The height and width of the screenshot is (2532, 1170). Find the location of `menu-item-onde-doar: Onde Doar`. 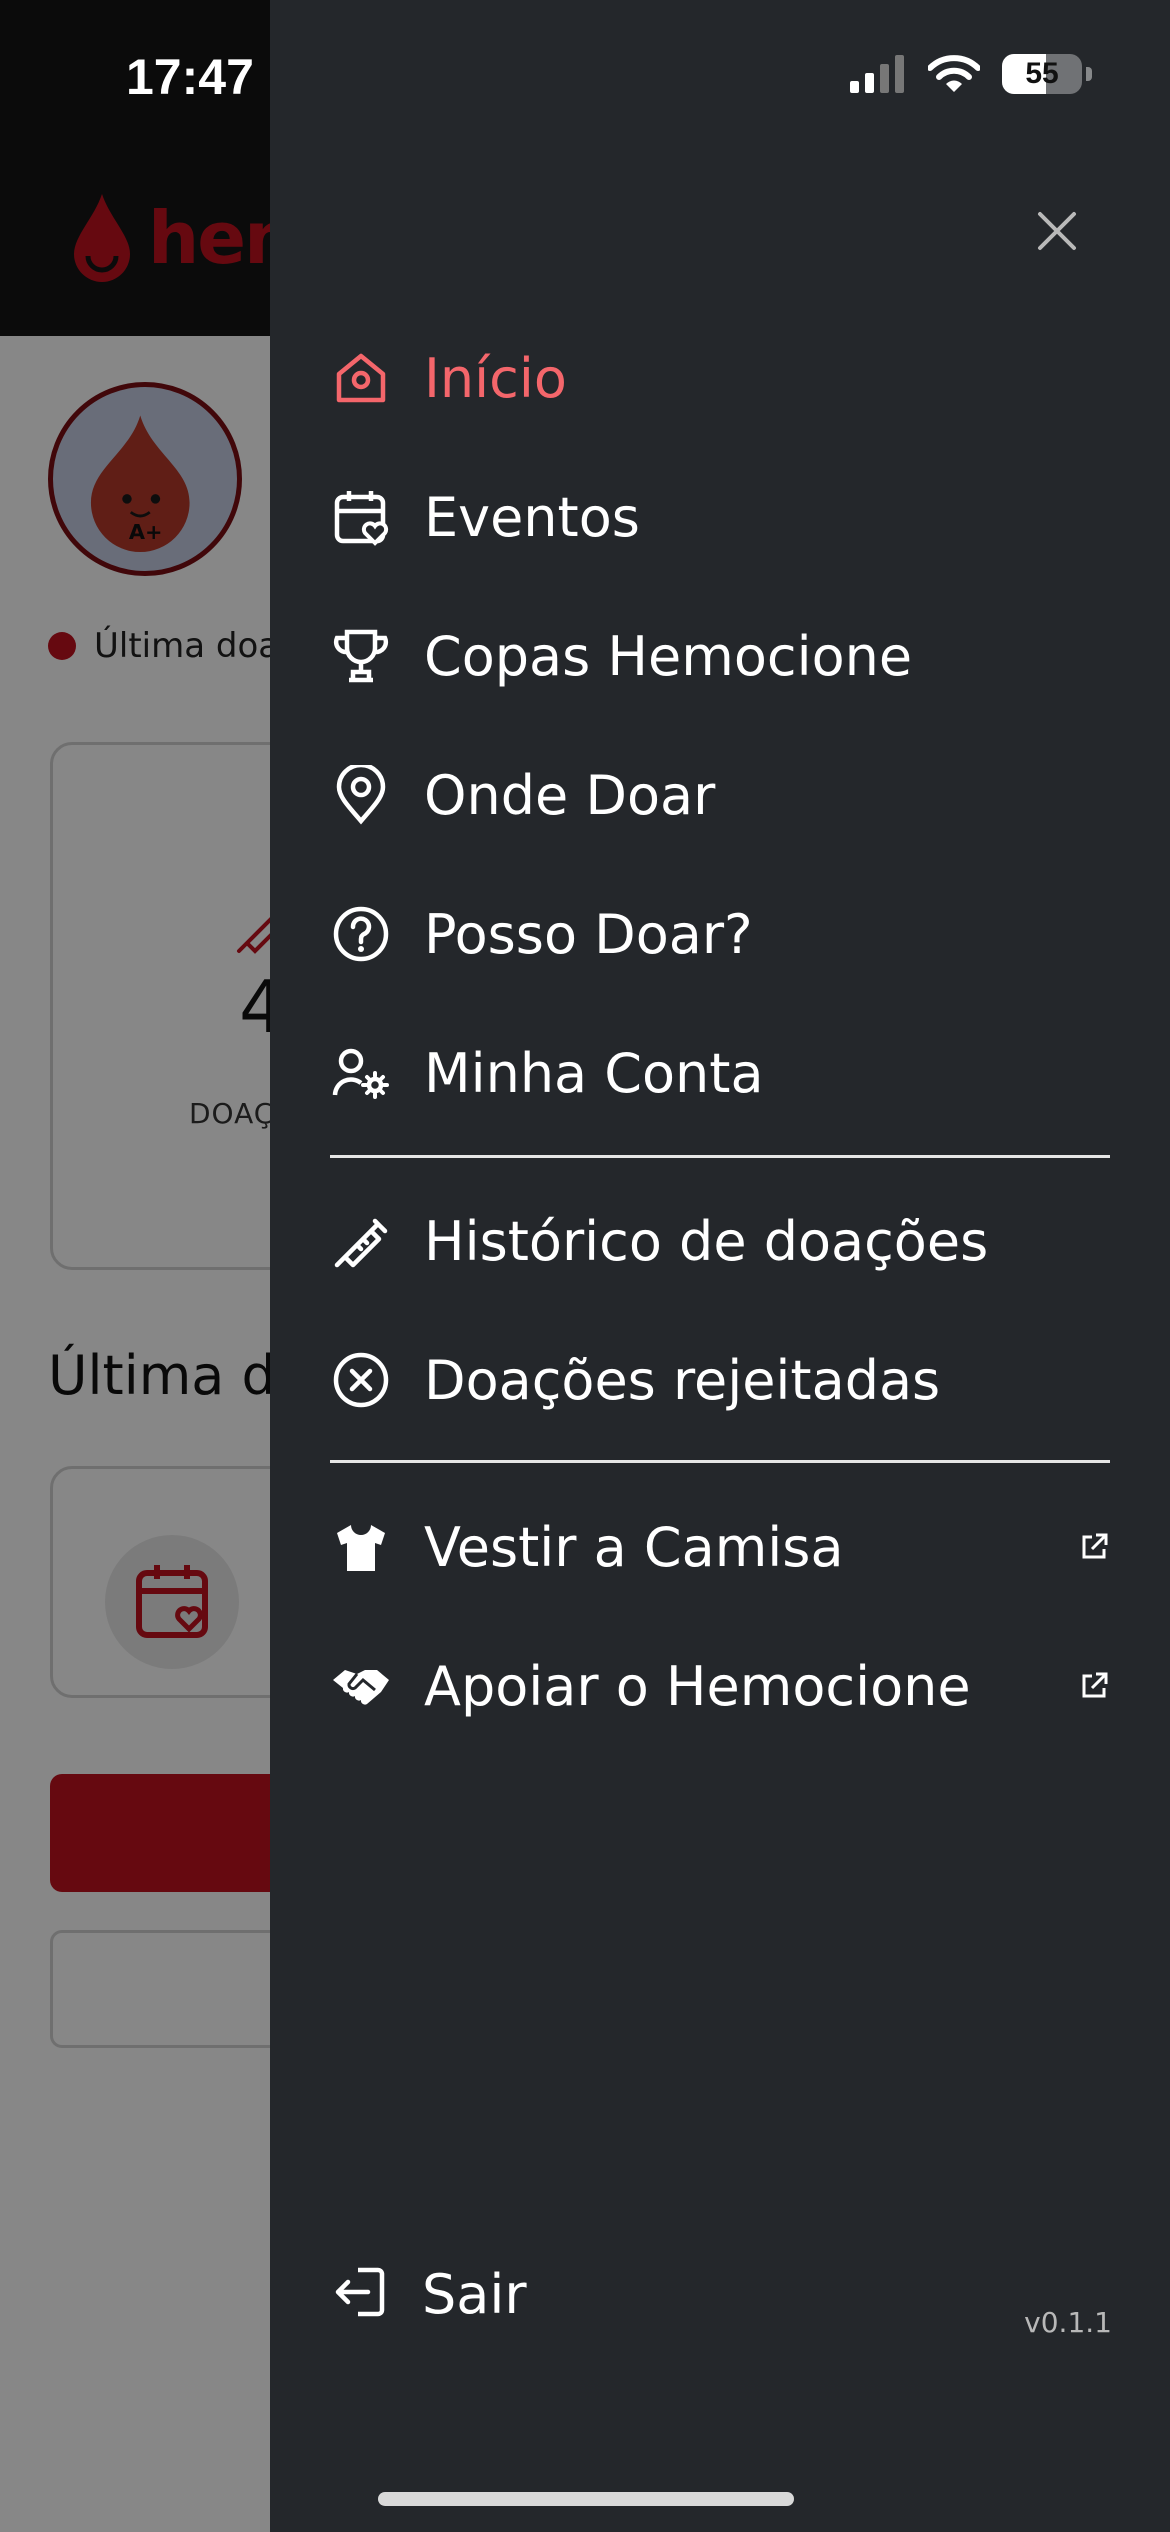

menu-item-onde-doar: Onde Doar is located at coordinates (720, 795).